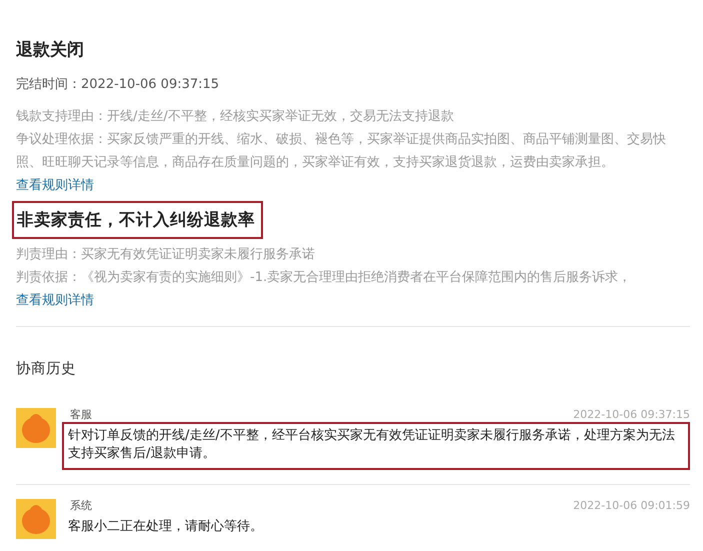  What do you see at coordinates (166, 255) in the screenshot?
I see `rule-paragraph: 判责理由：买家无有效凭证证明卖家未履行服务承诺` at bounding box center [166, 255].